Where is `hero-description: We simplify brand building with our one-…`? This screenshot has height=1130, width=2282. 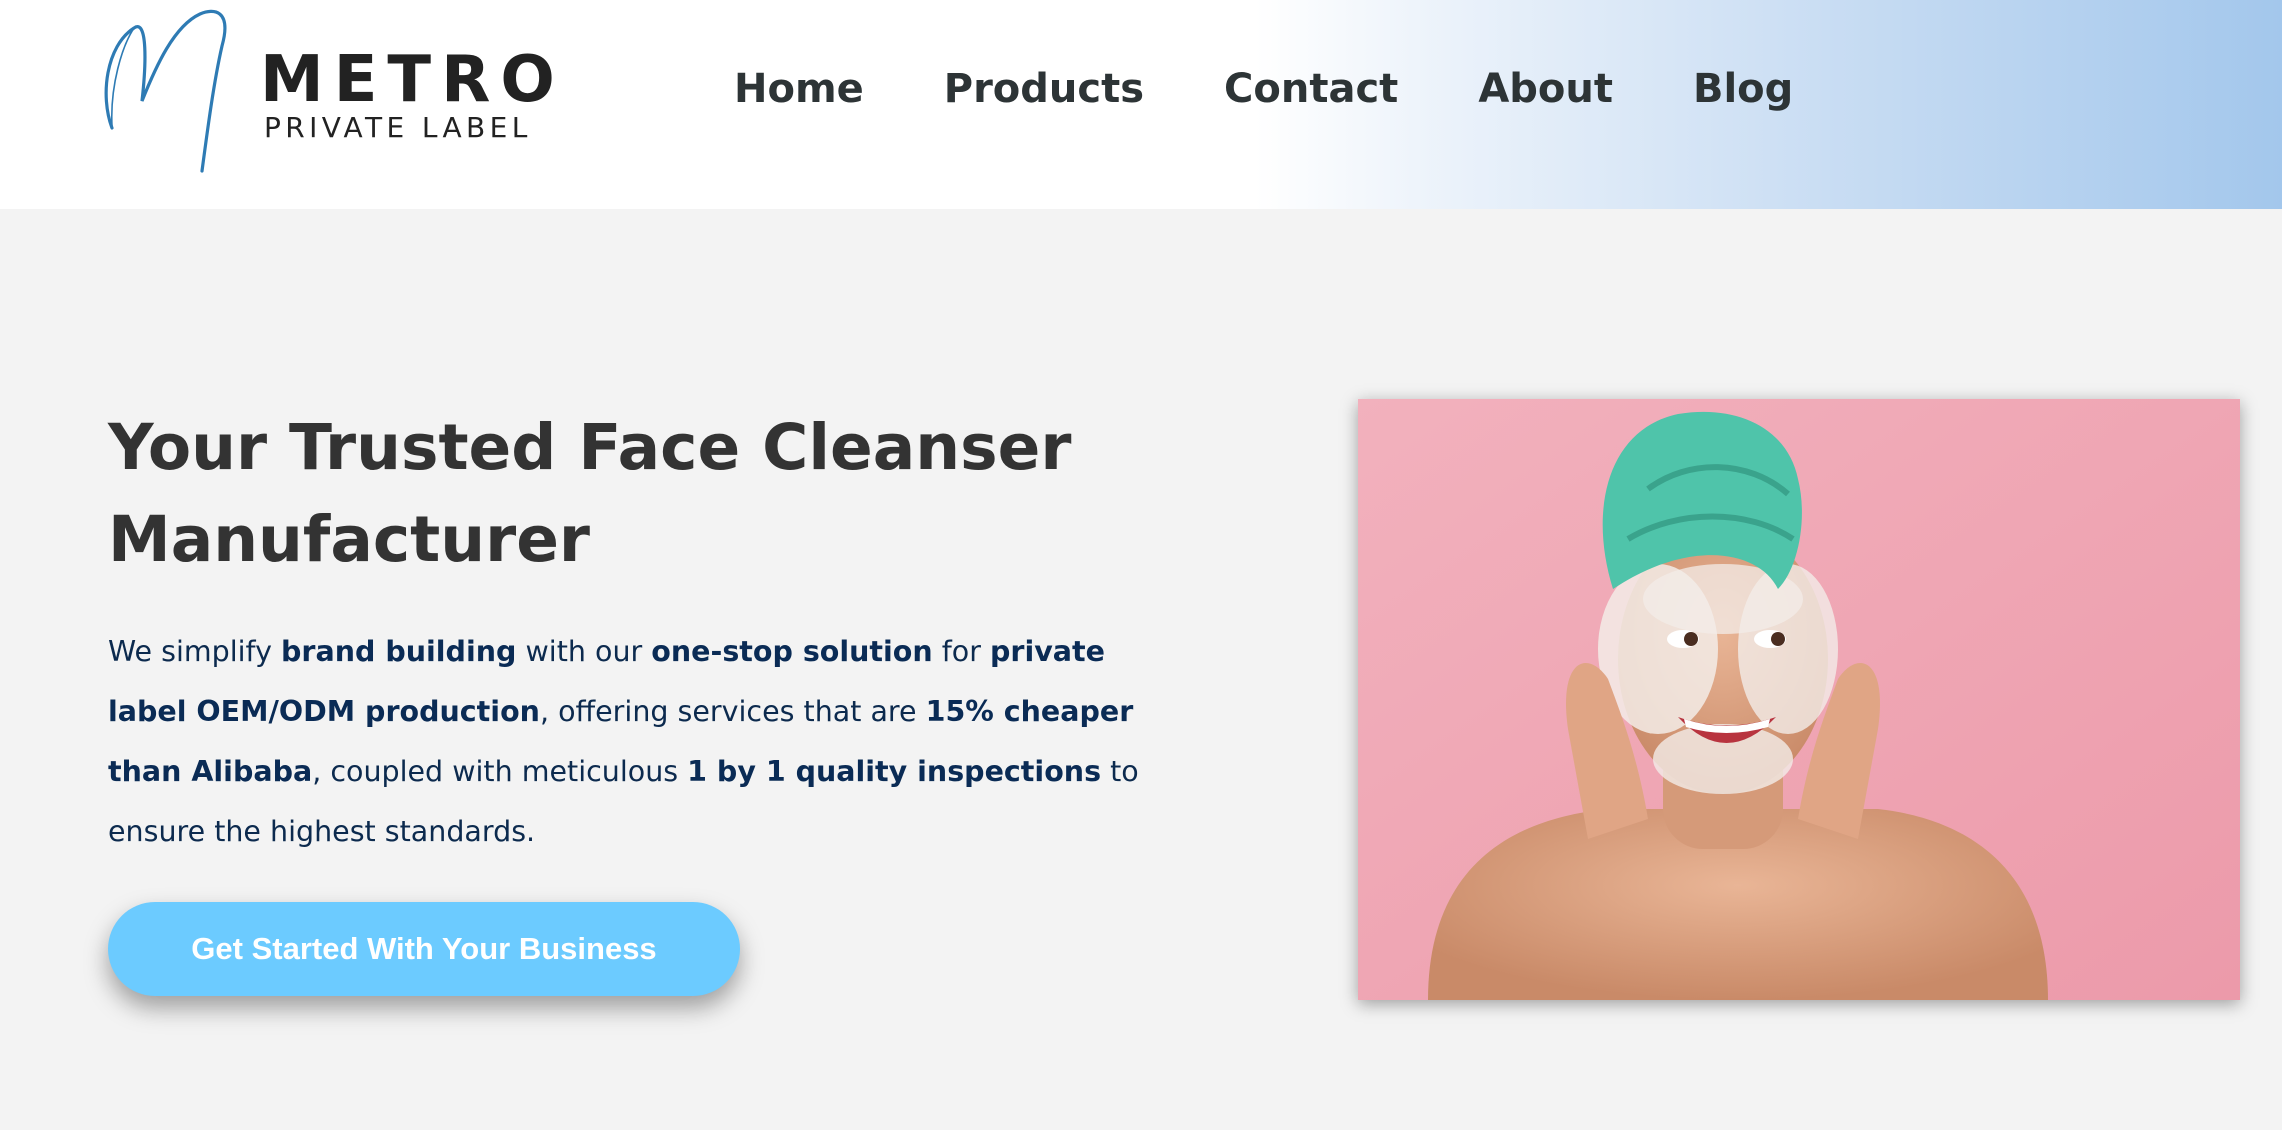
hero-description: We simplify brand building with our one-… is located at coordinates (648, 742).